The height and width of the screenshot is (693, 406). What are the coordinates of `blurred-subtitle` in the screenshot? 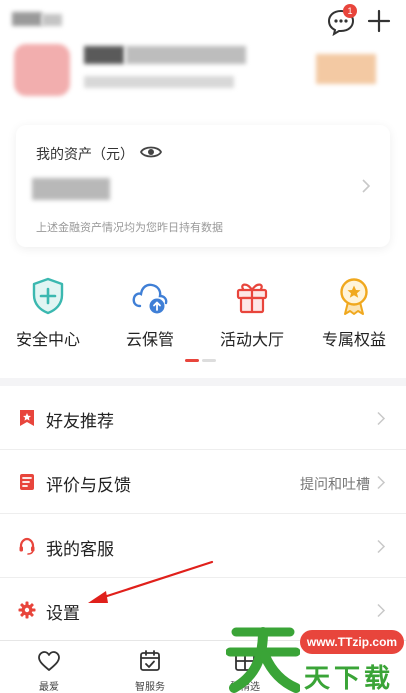 It's located at (159, 82).